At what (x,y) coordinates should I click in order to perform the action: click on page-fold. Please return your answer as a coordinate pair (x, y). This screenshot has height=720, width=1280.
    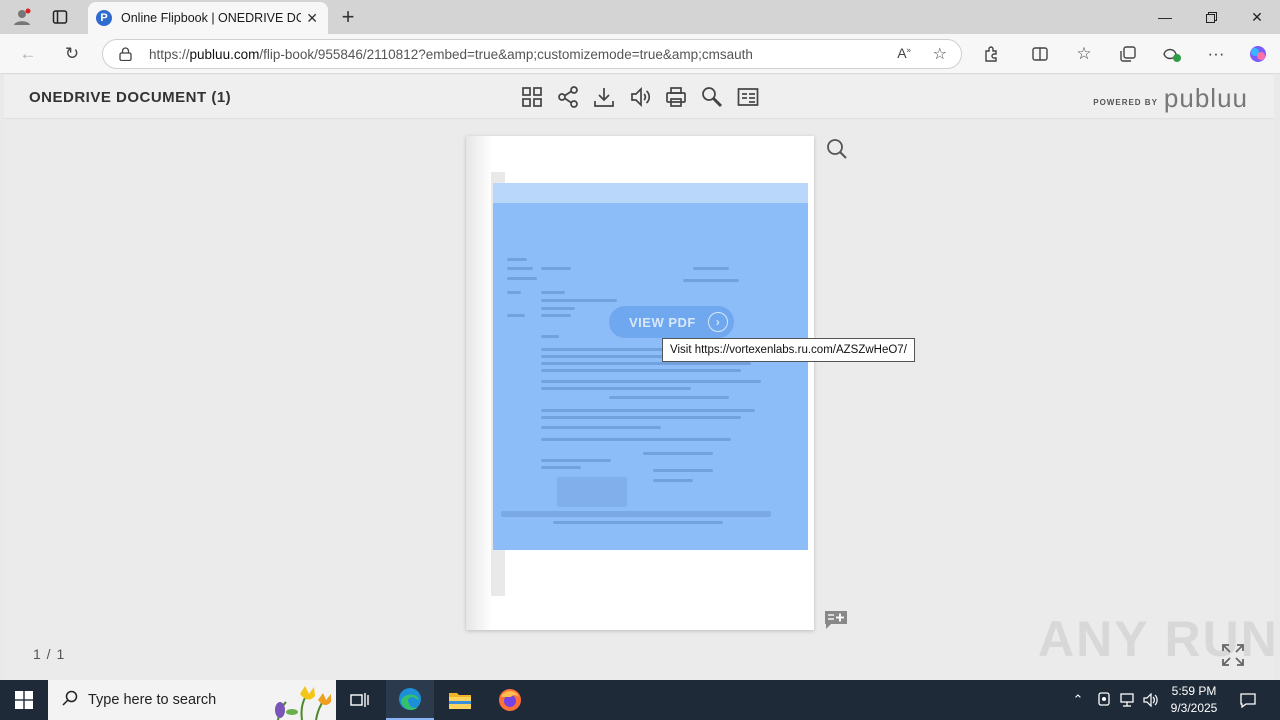
    Looking at the image, I should click on (479, 383).